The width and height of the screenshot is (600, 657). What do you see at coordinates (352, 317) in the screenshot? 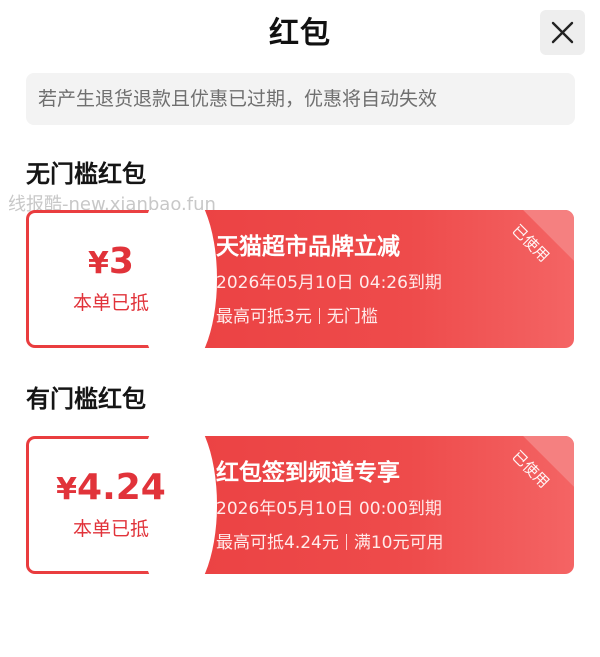
I see `condition: 无门槛` at bounding box center [352, 317].